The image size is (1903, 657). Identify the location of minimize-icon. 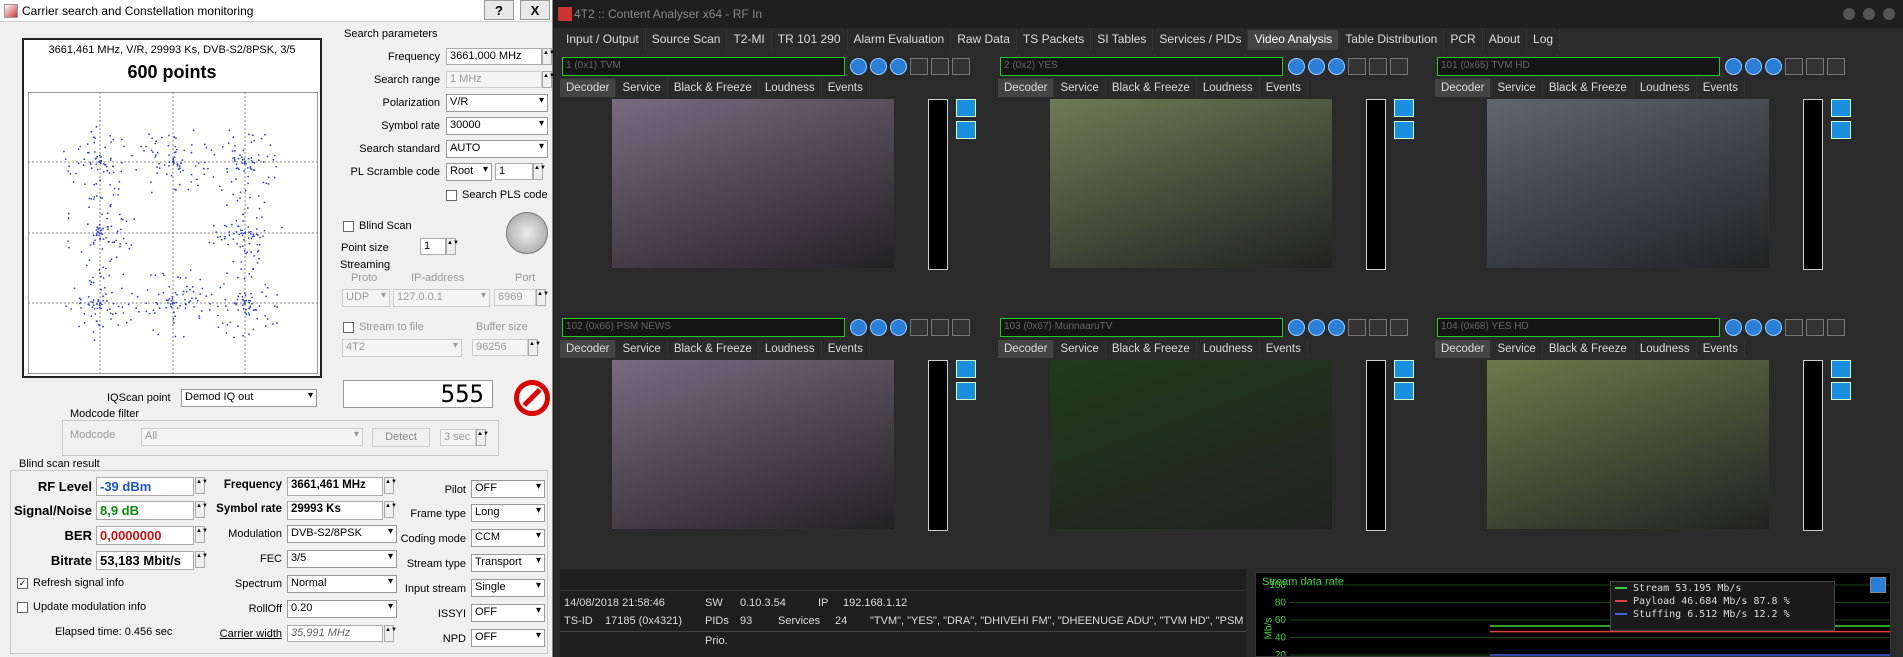
(1849, 14).